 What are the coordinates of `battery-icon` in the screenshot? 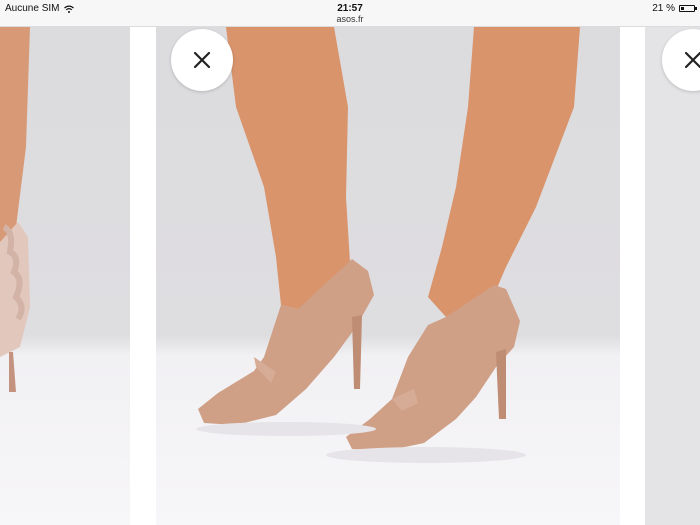 It's located at (688, 8).